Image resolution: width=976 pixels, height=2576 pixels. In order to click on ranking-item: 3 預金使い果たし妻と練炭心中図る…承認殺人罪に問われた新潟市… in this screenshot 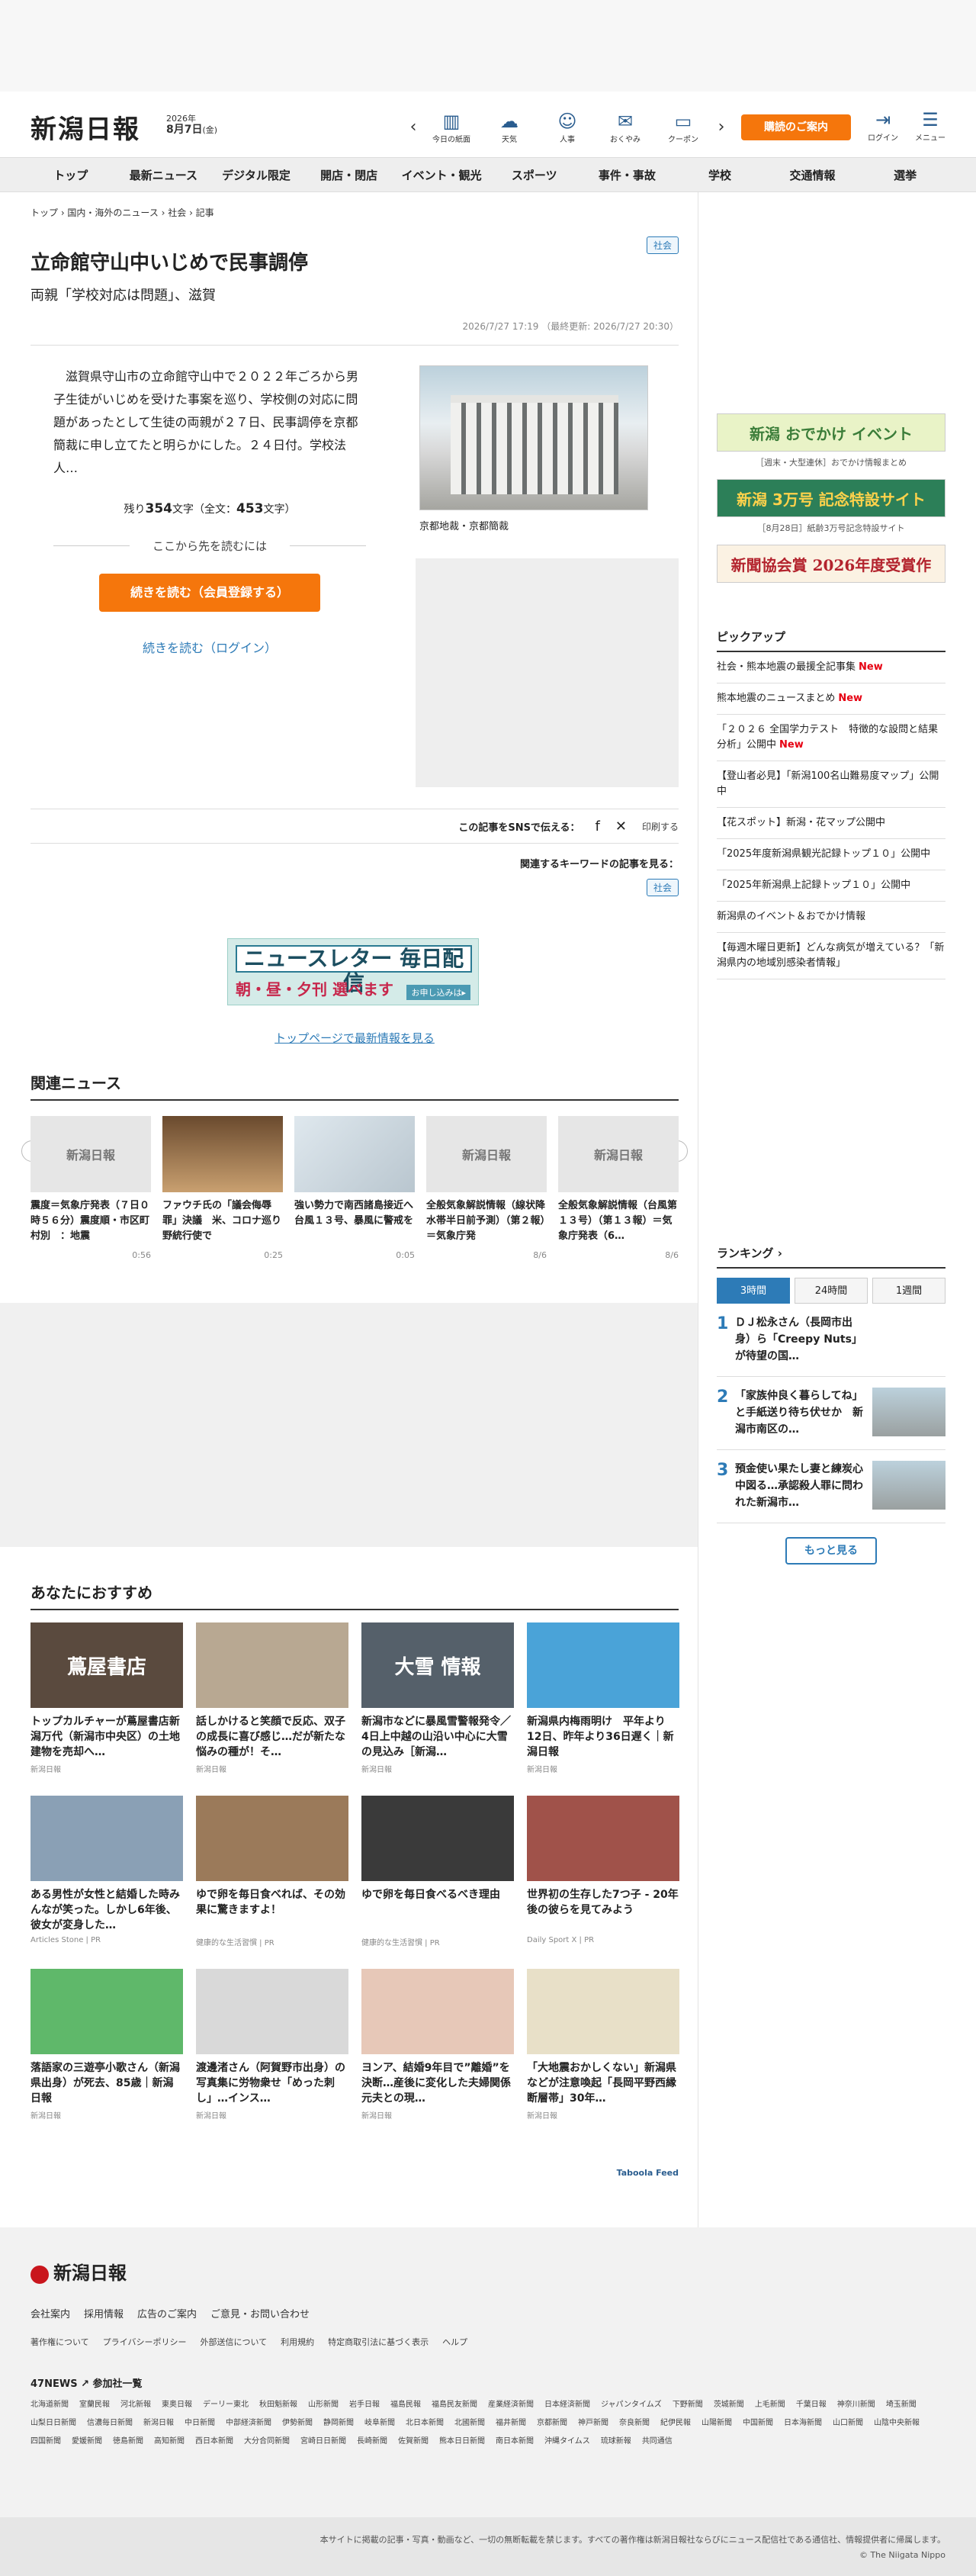, I will do `click(831, 1486)`.